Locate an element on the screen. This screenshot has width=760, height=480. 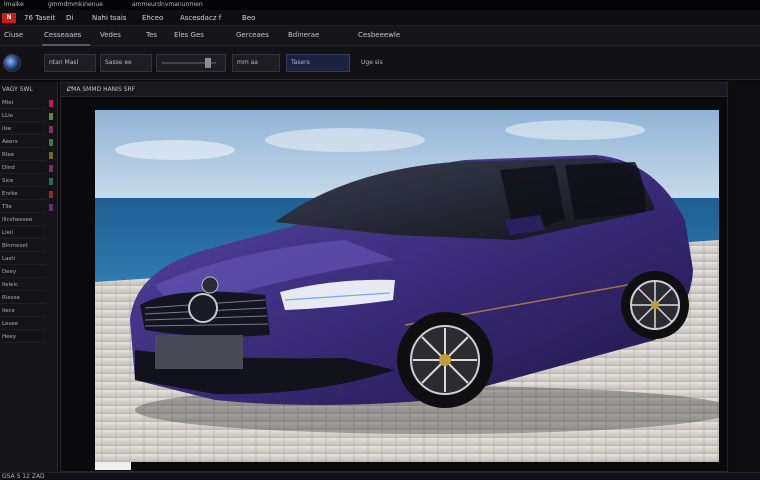
layer-row: Ilece is located at coordinates (23, 311).